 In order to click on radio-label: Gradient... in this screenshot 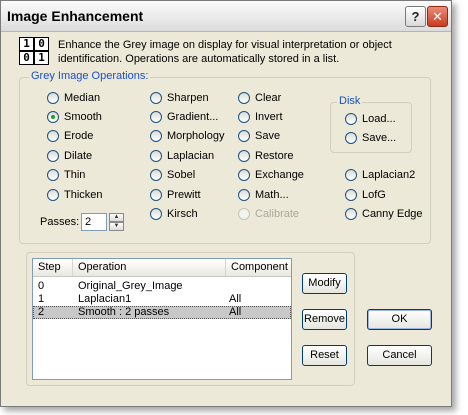, I will do `click(193, 117)`.